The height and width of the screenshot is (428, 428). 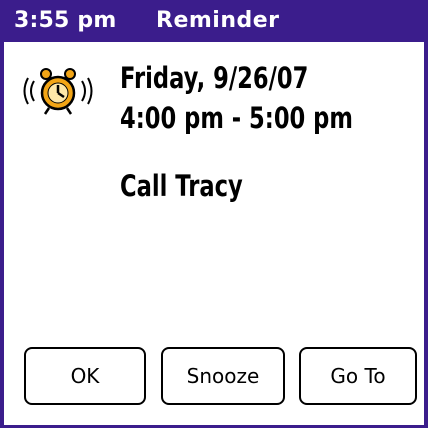 I want to click on go-to-button: Go To, so click(x=358, y=376).